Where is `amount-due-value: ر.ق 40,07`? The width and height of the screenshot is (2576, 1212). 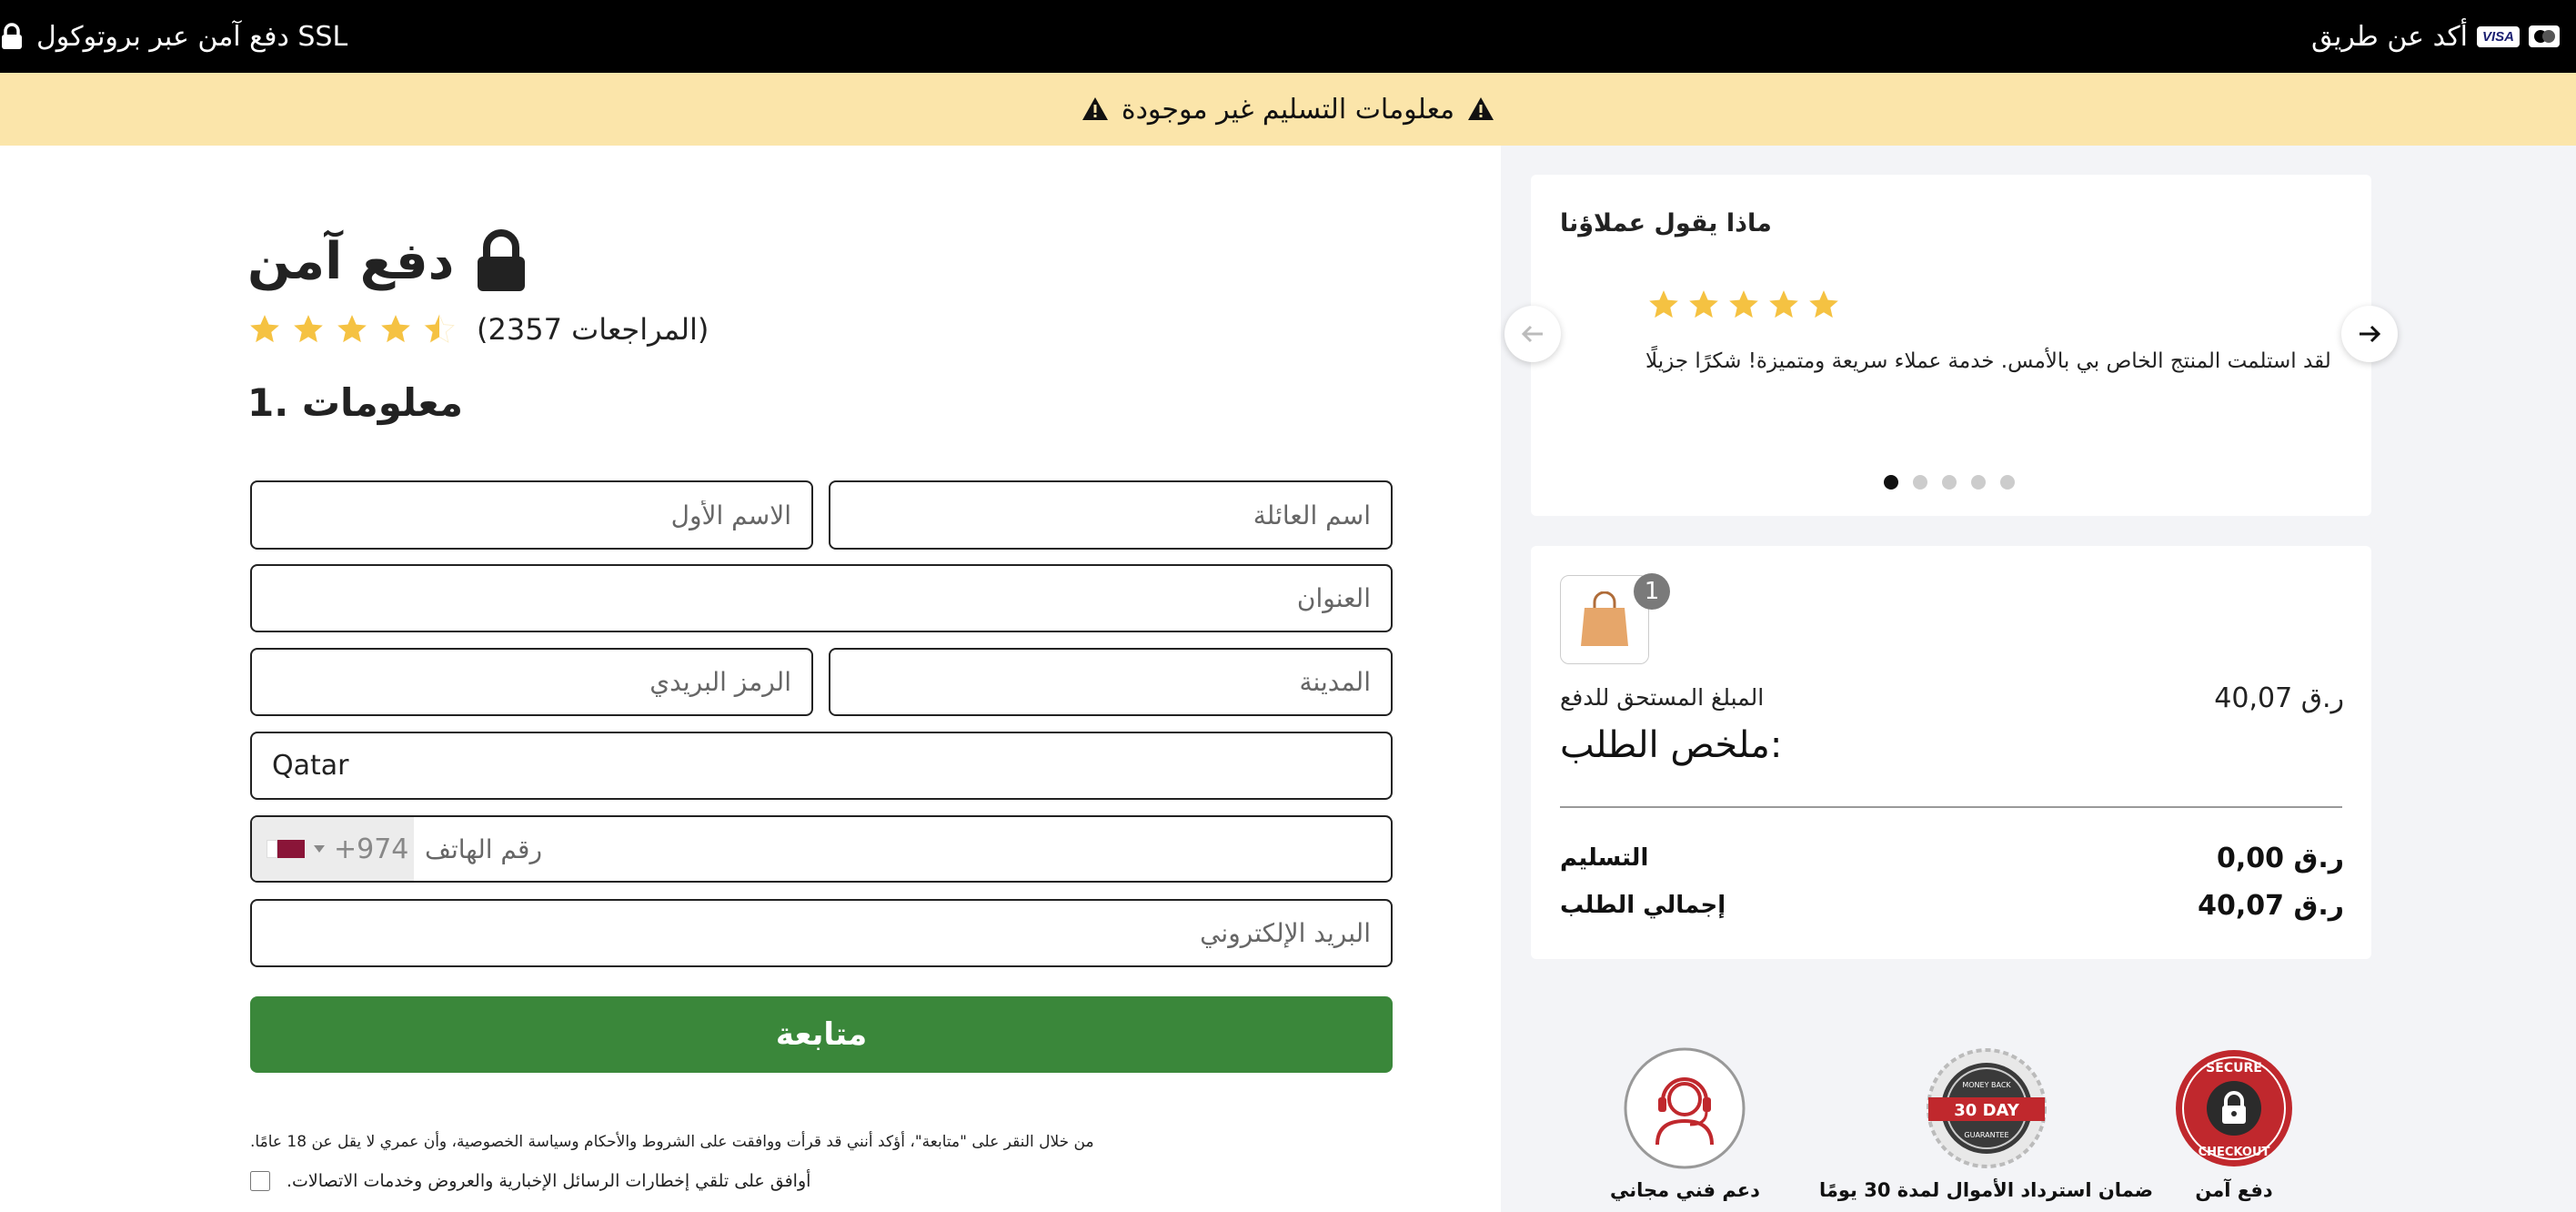 amount-due-value: ر.ق 40,07 is located at coordinates (2279, 698).